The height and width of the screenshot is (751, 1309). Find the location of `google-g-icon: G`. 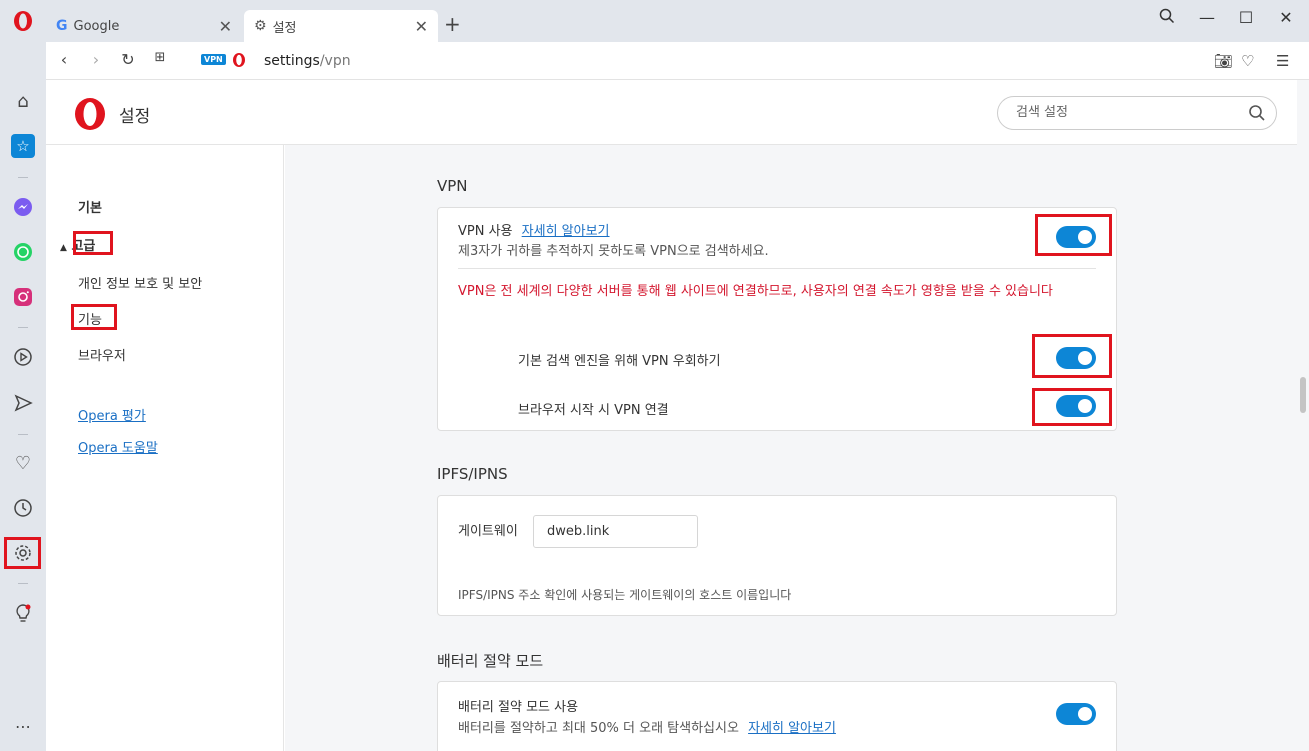

google-g-icon: G is located at coordinates (62, 26).